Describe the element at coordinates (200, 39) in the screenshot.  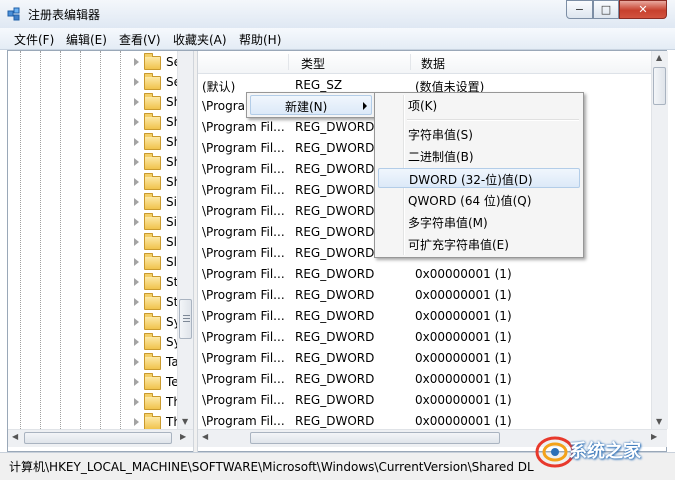
I see `menu-favorites: 收藏夹(A)` at that location.